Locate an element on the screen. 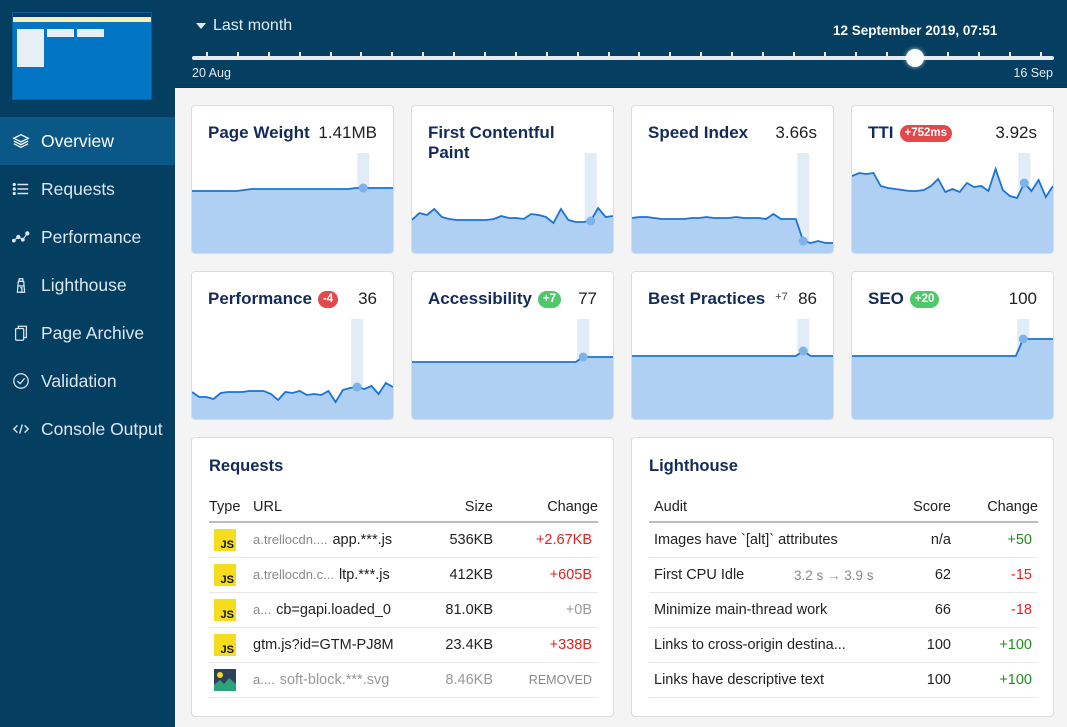  metric-header: SEO +20 100 is located at coordinates (952, 299).